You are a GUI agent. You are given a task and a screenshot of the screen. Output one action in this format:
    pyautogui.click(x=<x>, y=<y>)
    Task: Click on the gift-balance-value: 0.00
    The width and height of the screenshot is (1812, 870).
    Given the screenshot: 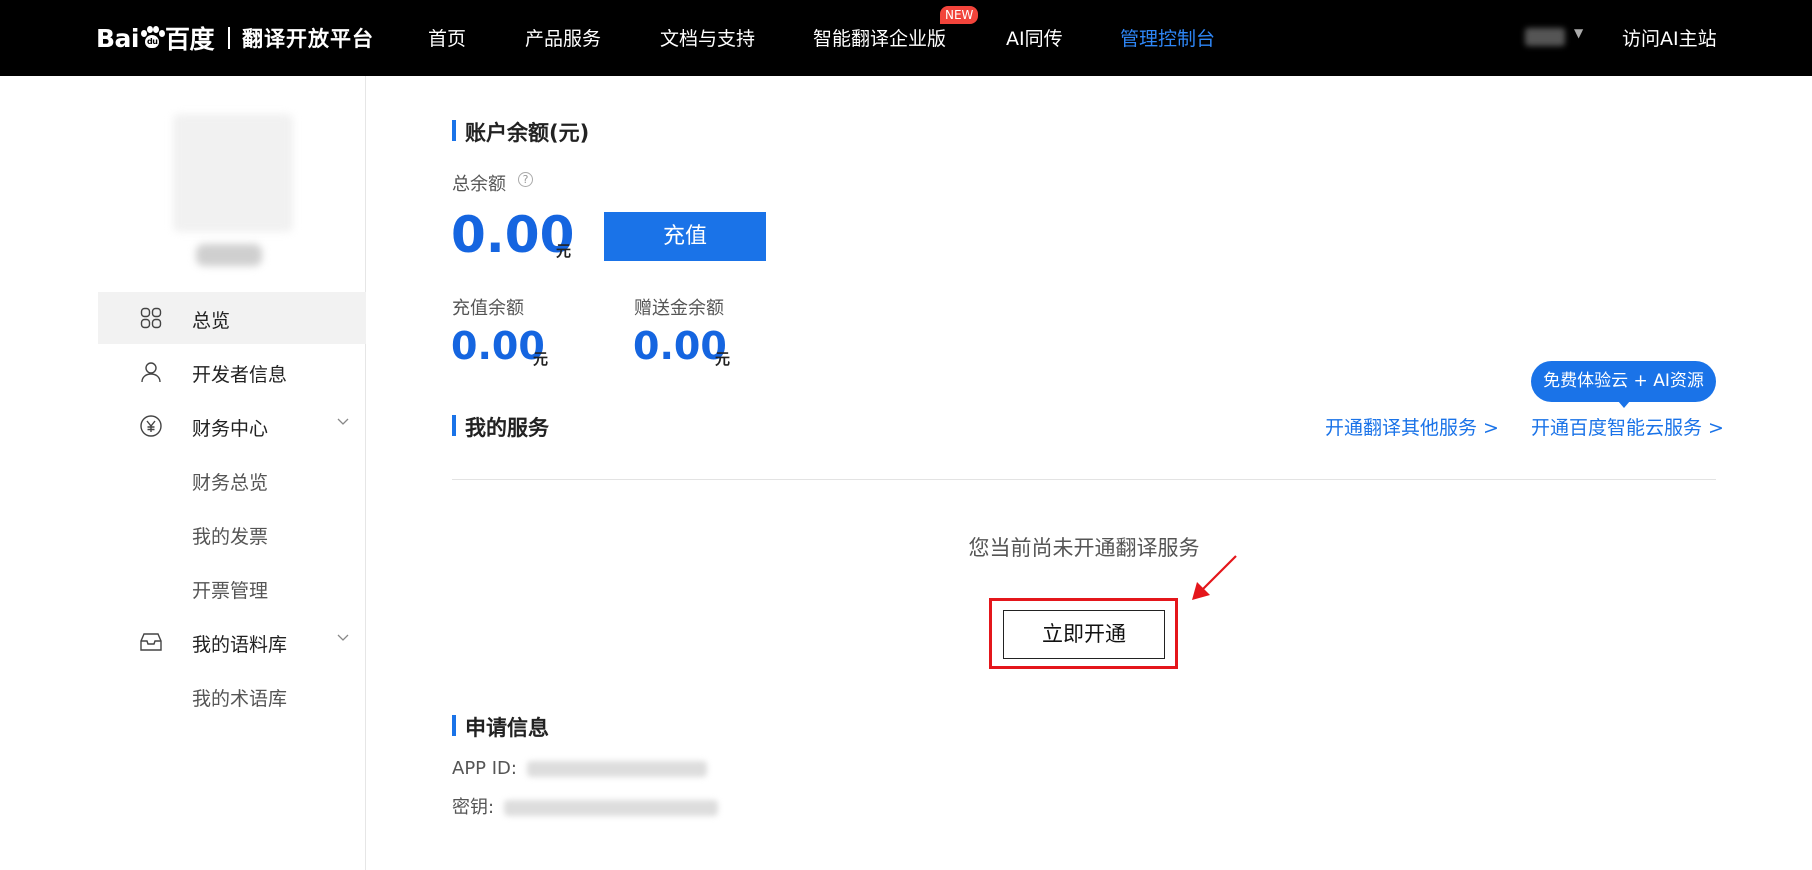 What is the action you would take?
    pyautogui.click(x=680, y=346)
    